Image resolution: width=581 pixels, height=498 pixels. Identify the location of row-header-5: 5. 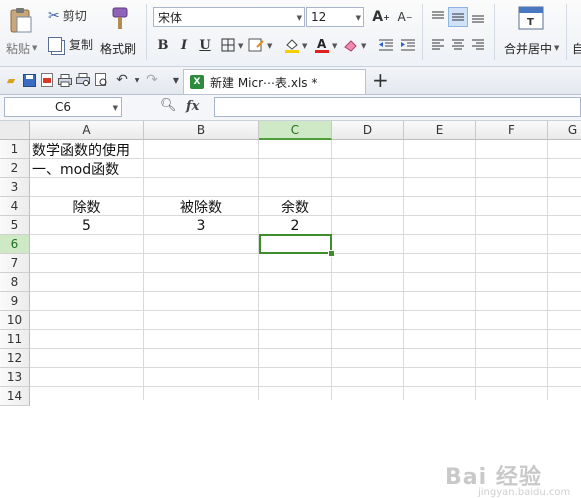
(15, 225).